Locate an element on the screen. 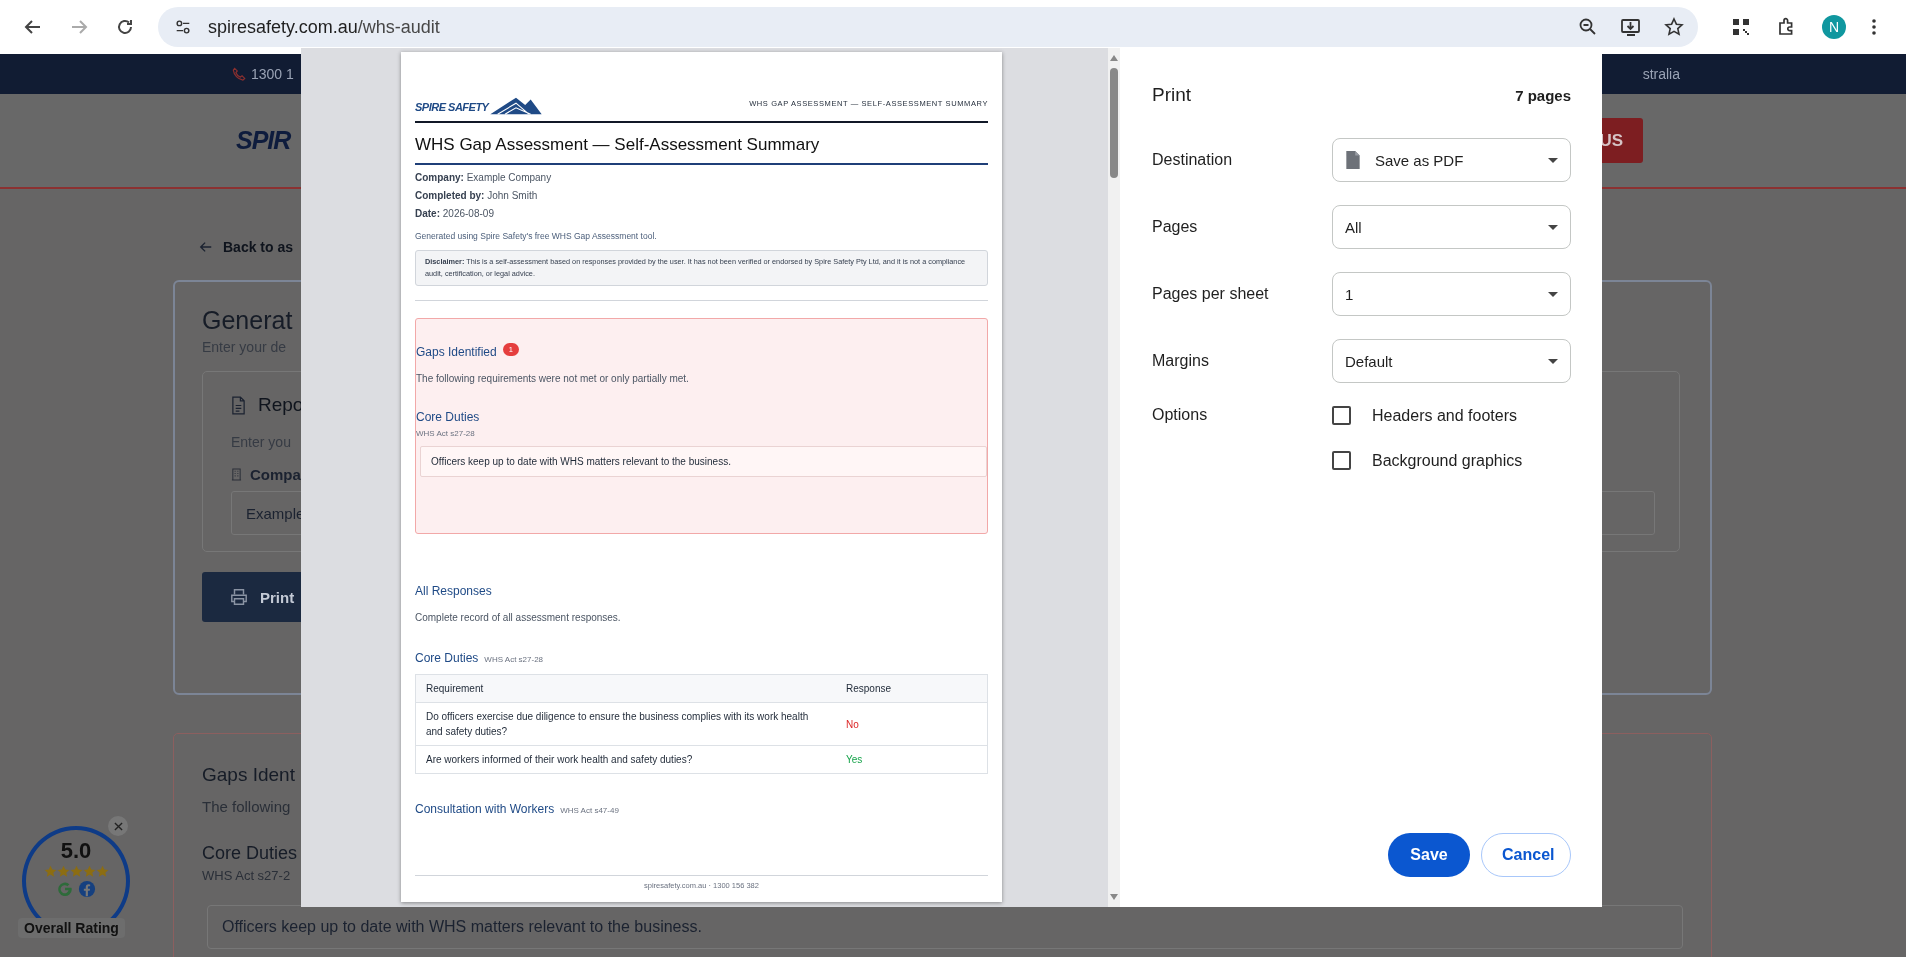  save-button: Save is located at coordinates (1429, 855).